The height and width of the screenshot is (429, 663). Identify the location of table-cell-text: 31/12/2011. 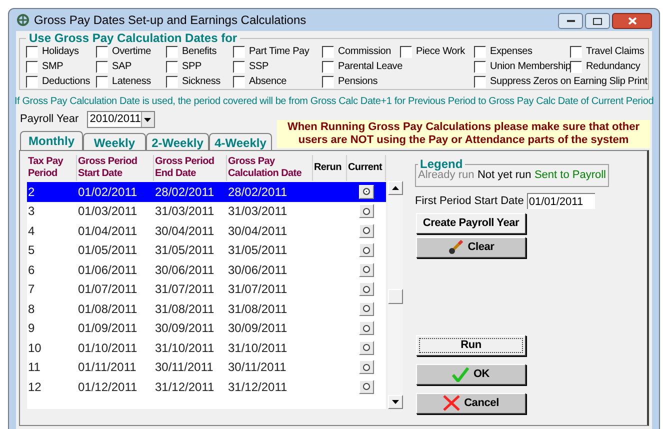
(185, 387).